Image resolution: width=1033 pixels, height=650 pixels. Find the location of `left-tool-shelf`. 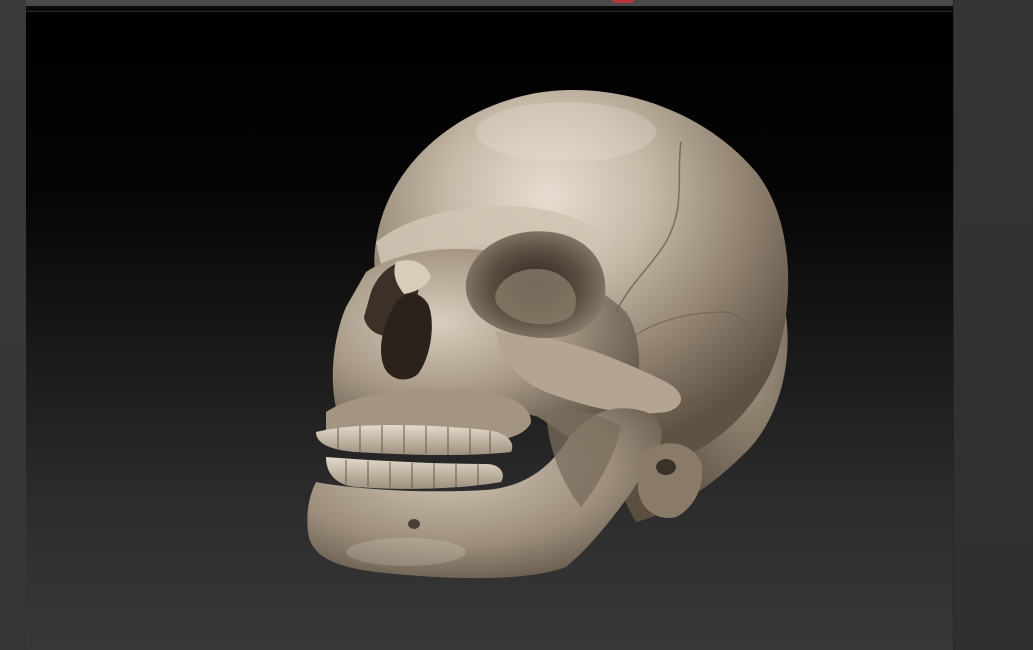

left-tool-shelf is located at coordinates (13, 325).